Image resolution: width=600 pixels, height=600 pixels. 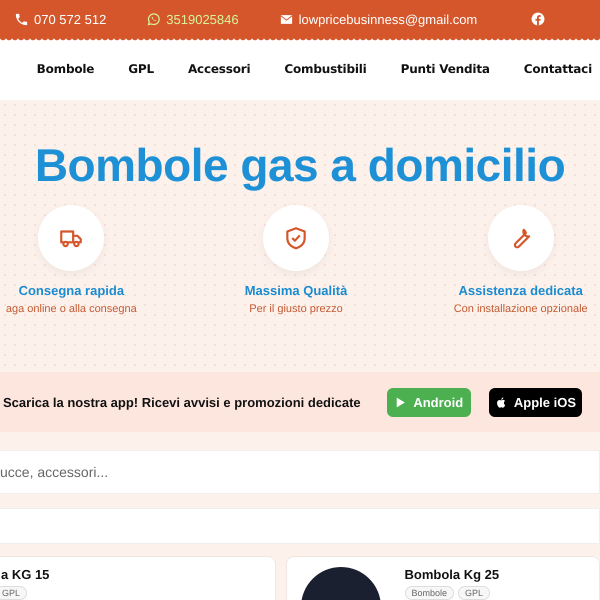 What do you see at coordinates (138, 578) in the screenshot?
I see `product-card: a KG 15 GPL` at bounding box center [138, 578].